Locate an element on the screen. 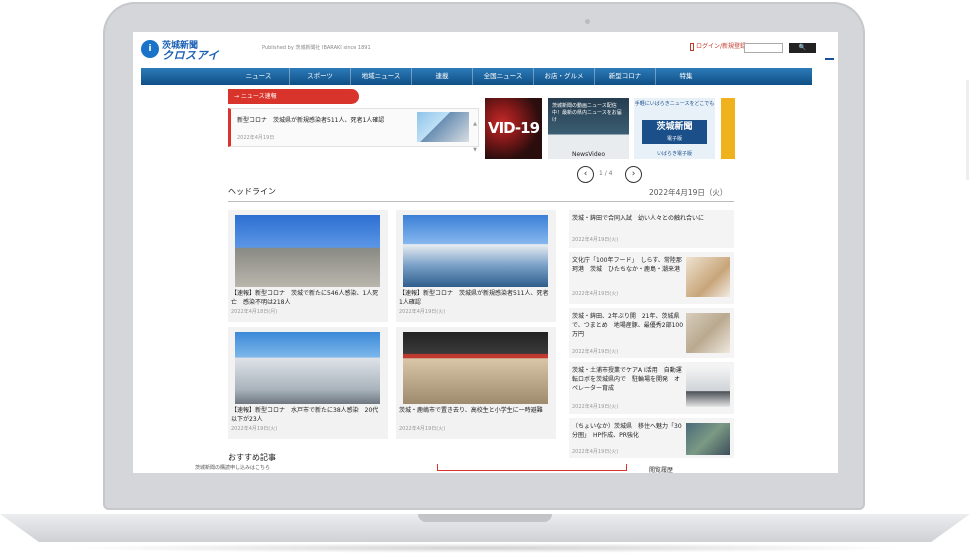 The height and width of the screenshot is (560, 970). carousel-next-button: › is located at coordinates (633, 174).